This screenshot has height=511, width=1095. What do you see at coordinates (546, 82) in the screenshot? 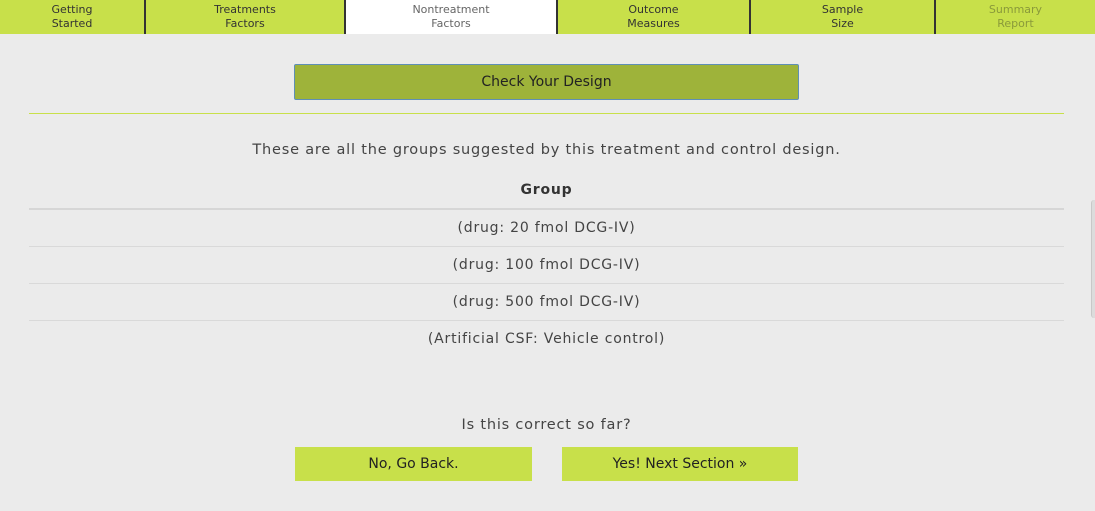
I see `check-design-button: Check Your Design` at bounding box center [546, 82].